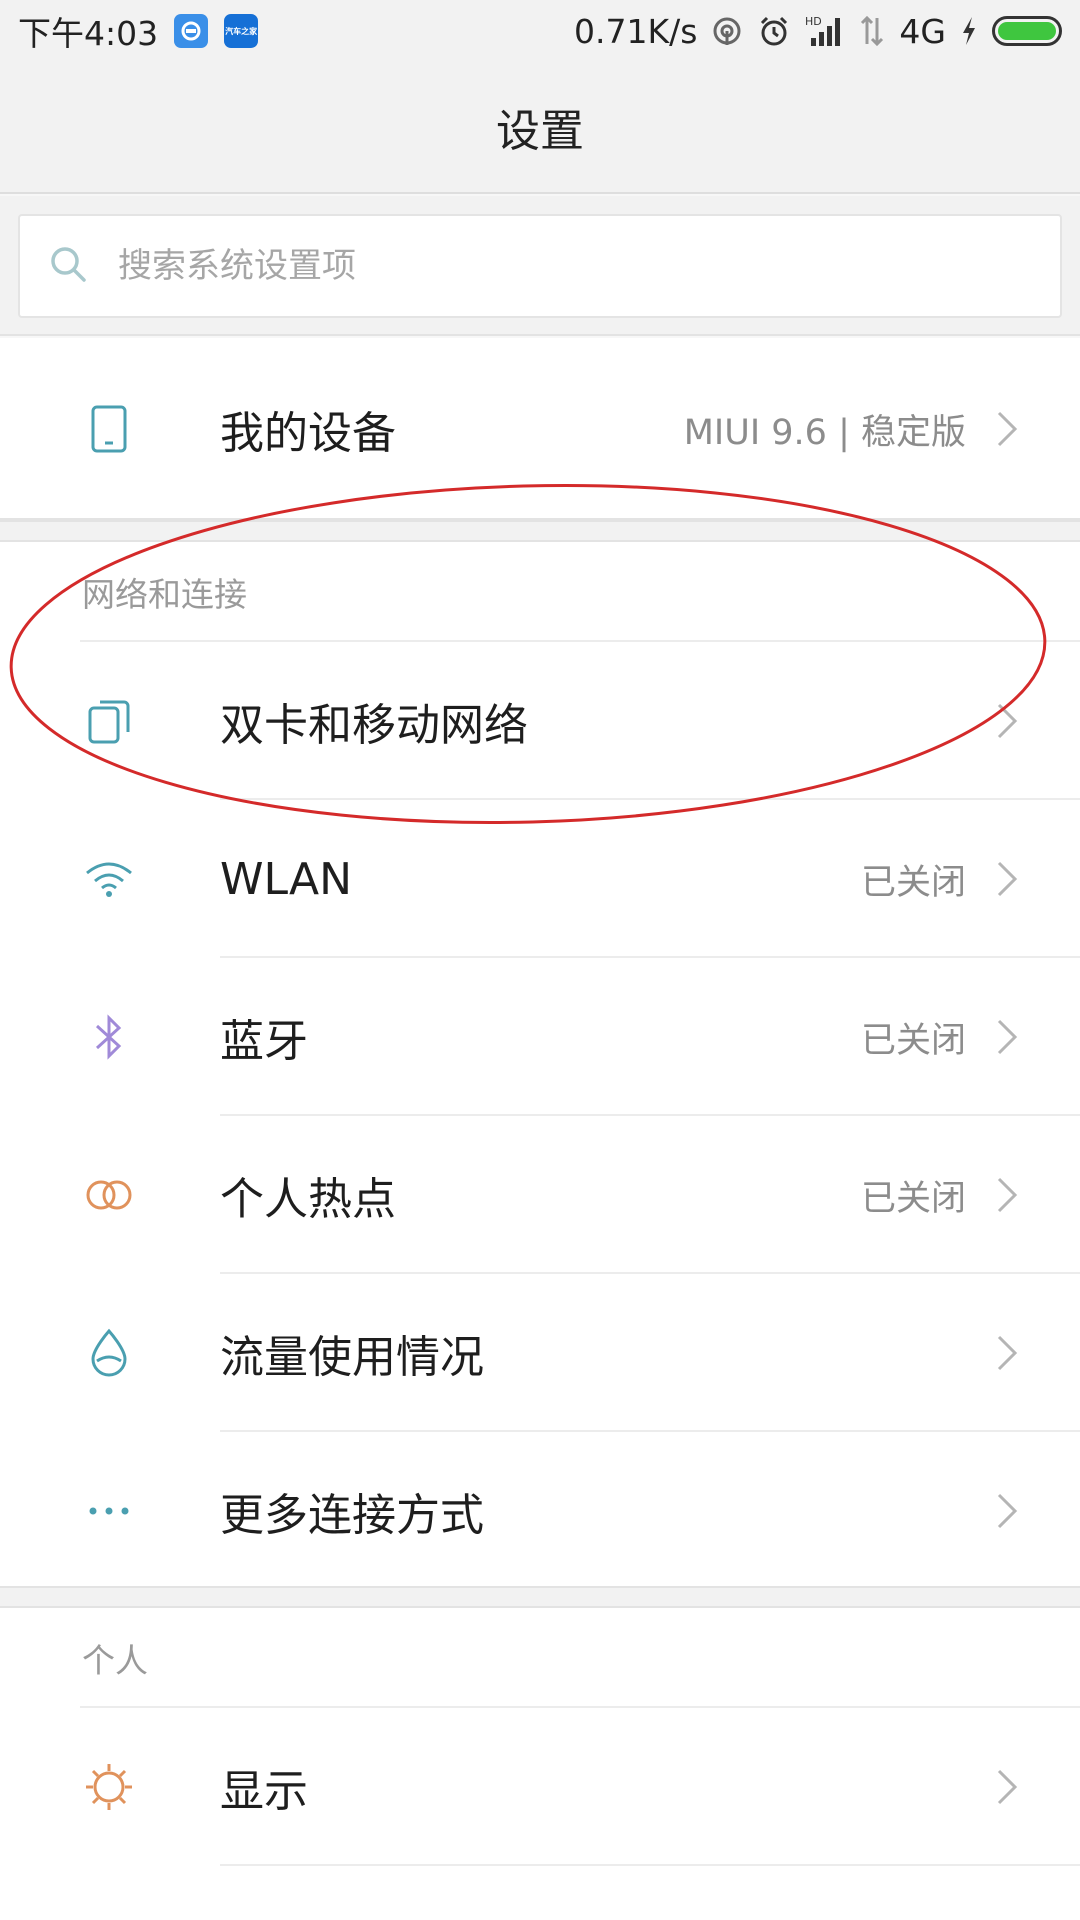 This screenshot has width=1080, height=1920. Describe the element at coordinates (109, 1195) in the screenshot. I see `hotspot-icon` at that location.